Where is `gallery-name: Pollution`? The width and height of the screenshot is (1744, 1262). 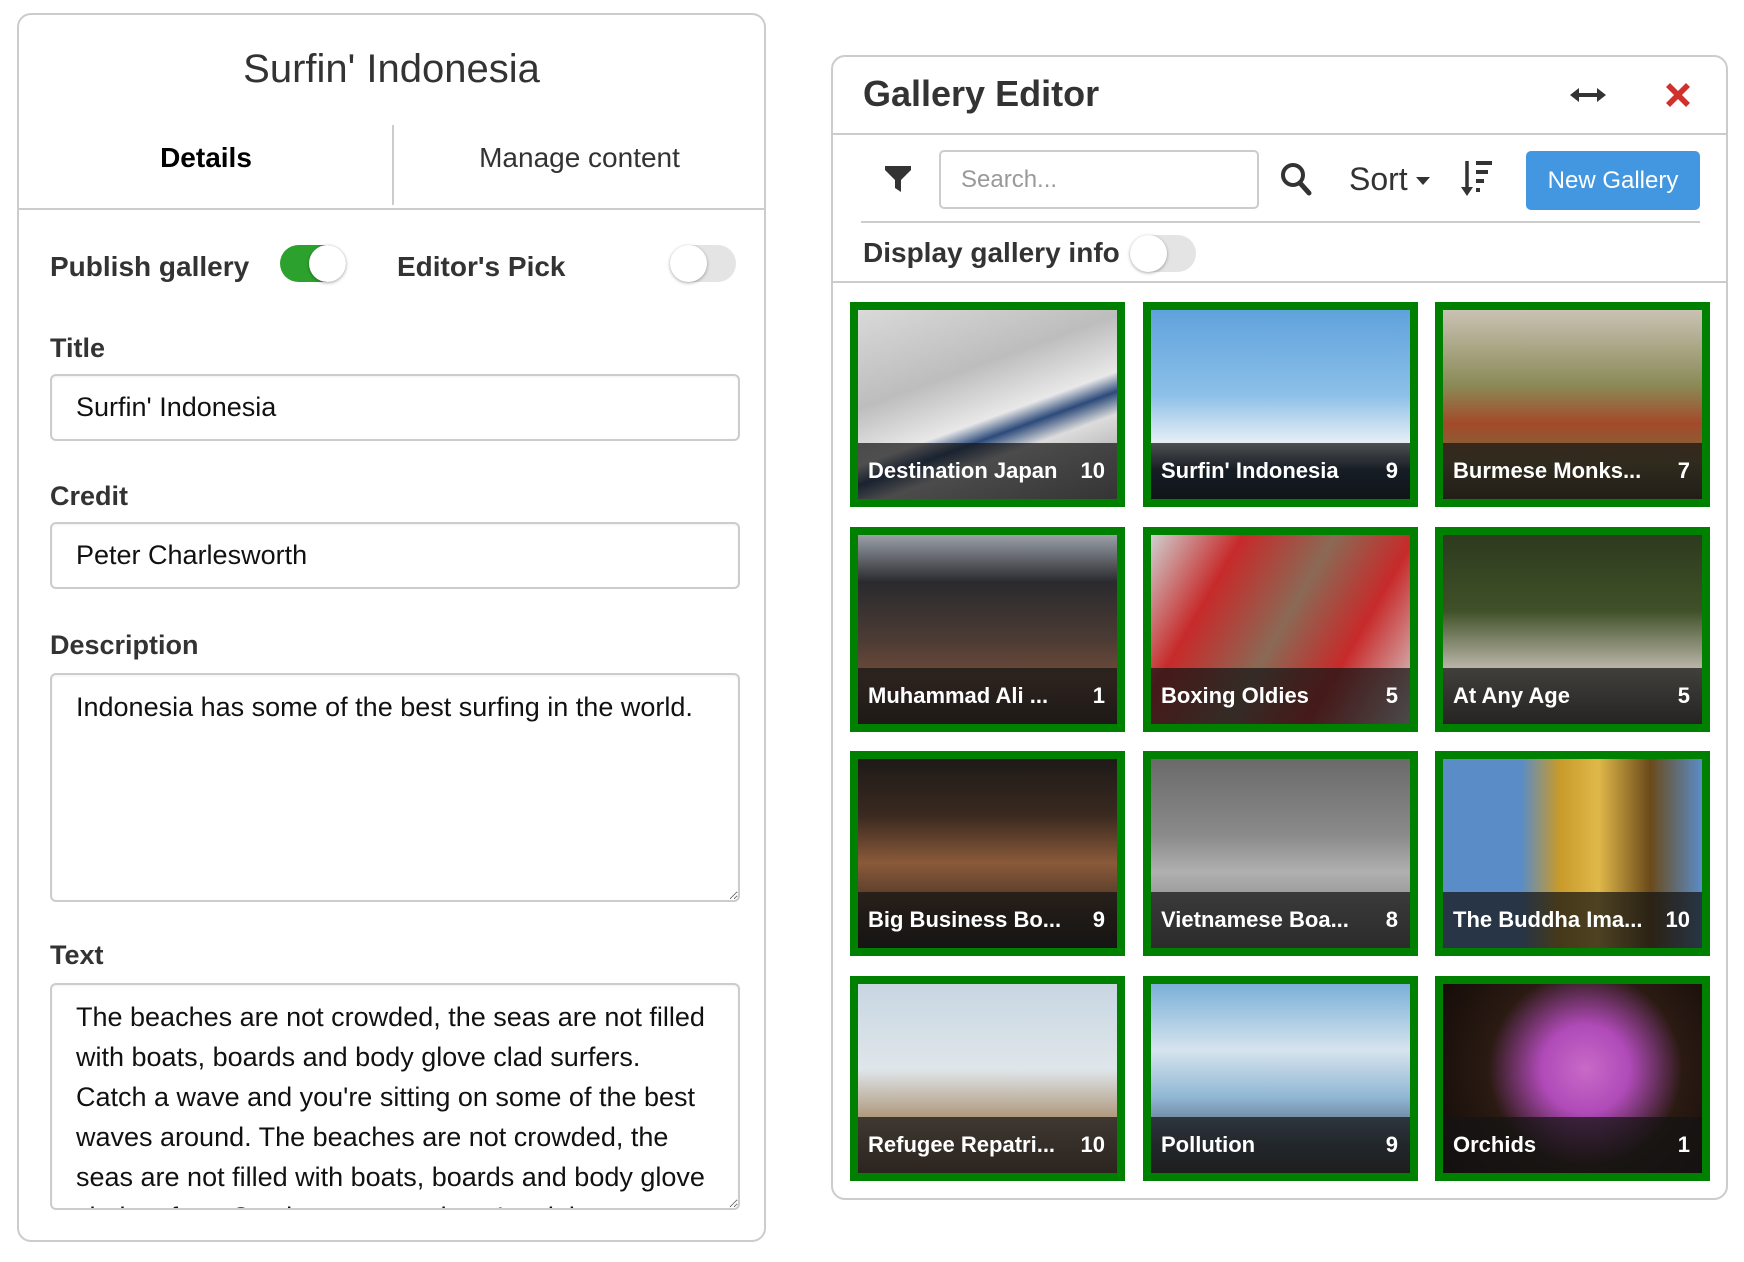
gallery-name: Pollution is located at coordinates (1208, 1144).